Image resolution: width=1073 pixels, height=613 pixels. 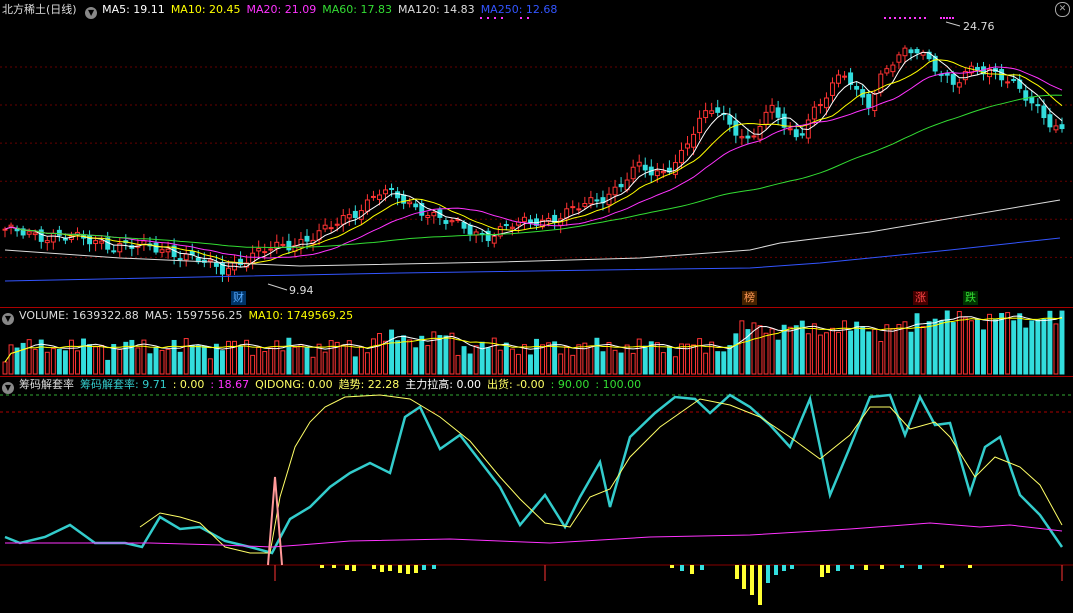 What do you see at coordinates (920, 298) in the screenshot?
I see `event-marker-zhang: 涨` at bounding box center [920, 298].